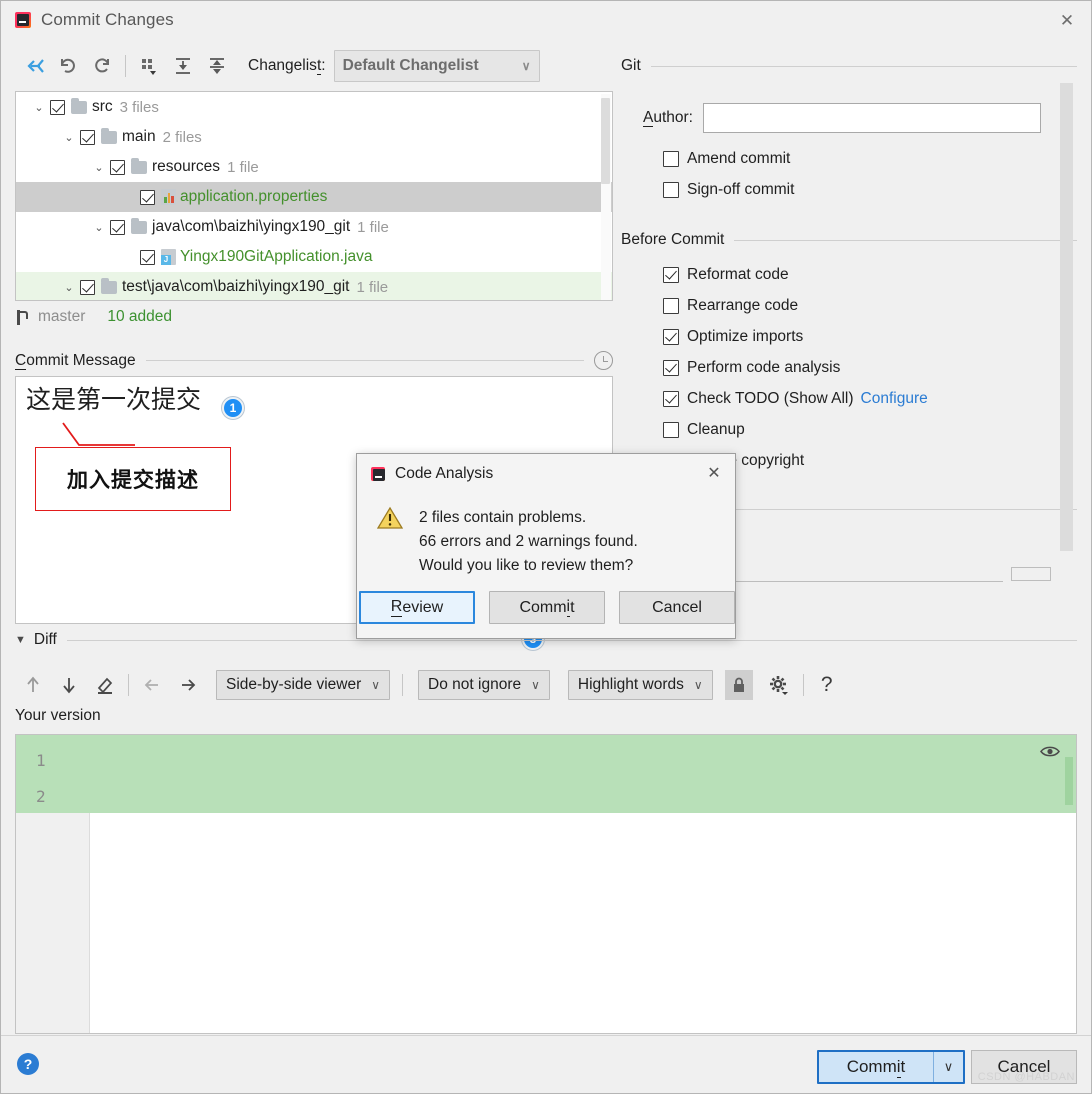  I want to click on options-scrollbar, so click(1067, 300).